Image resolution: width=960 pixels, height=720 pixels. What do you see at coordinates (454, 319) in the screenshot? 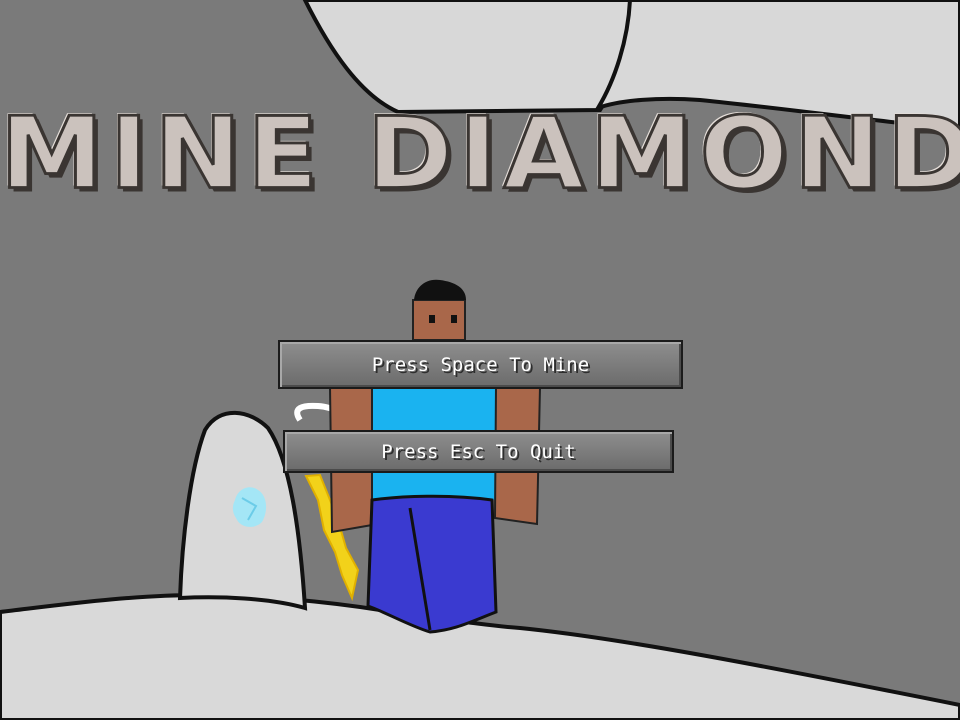
I see `character-right-eye` at bounding box center [454, 319].